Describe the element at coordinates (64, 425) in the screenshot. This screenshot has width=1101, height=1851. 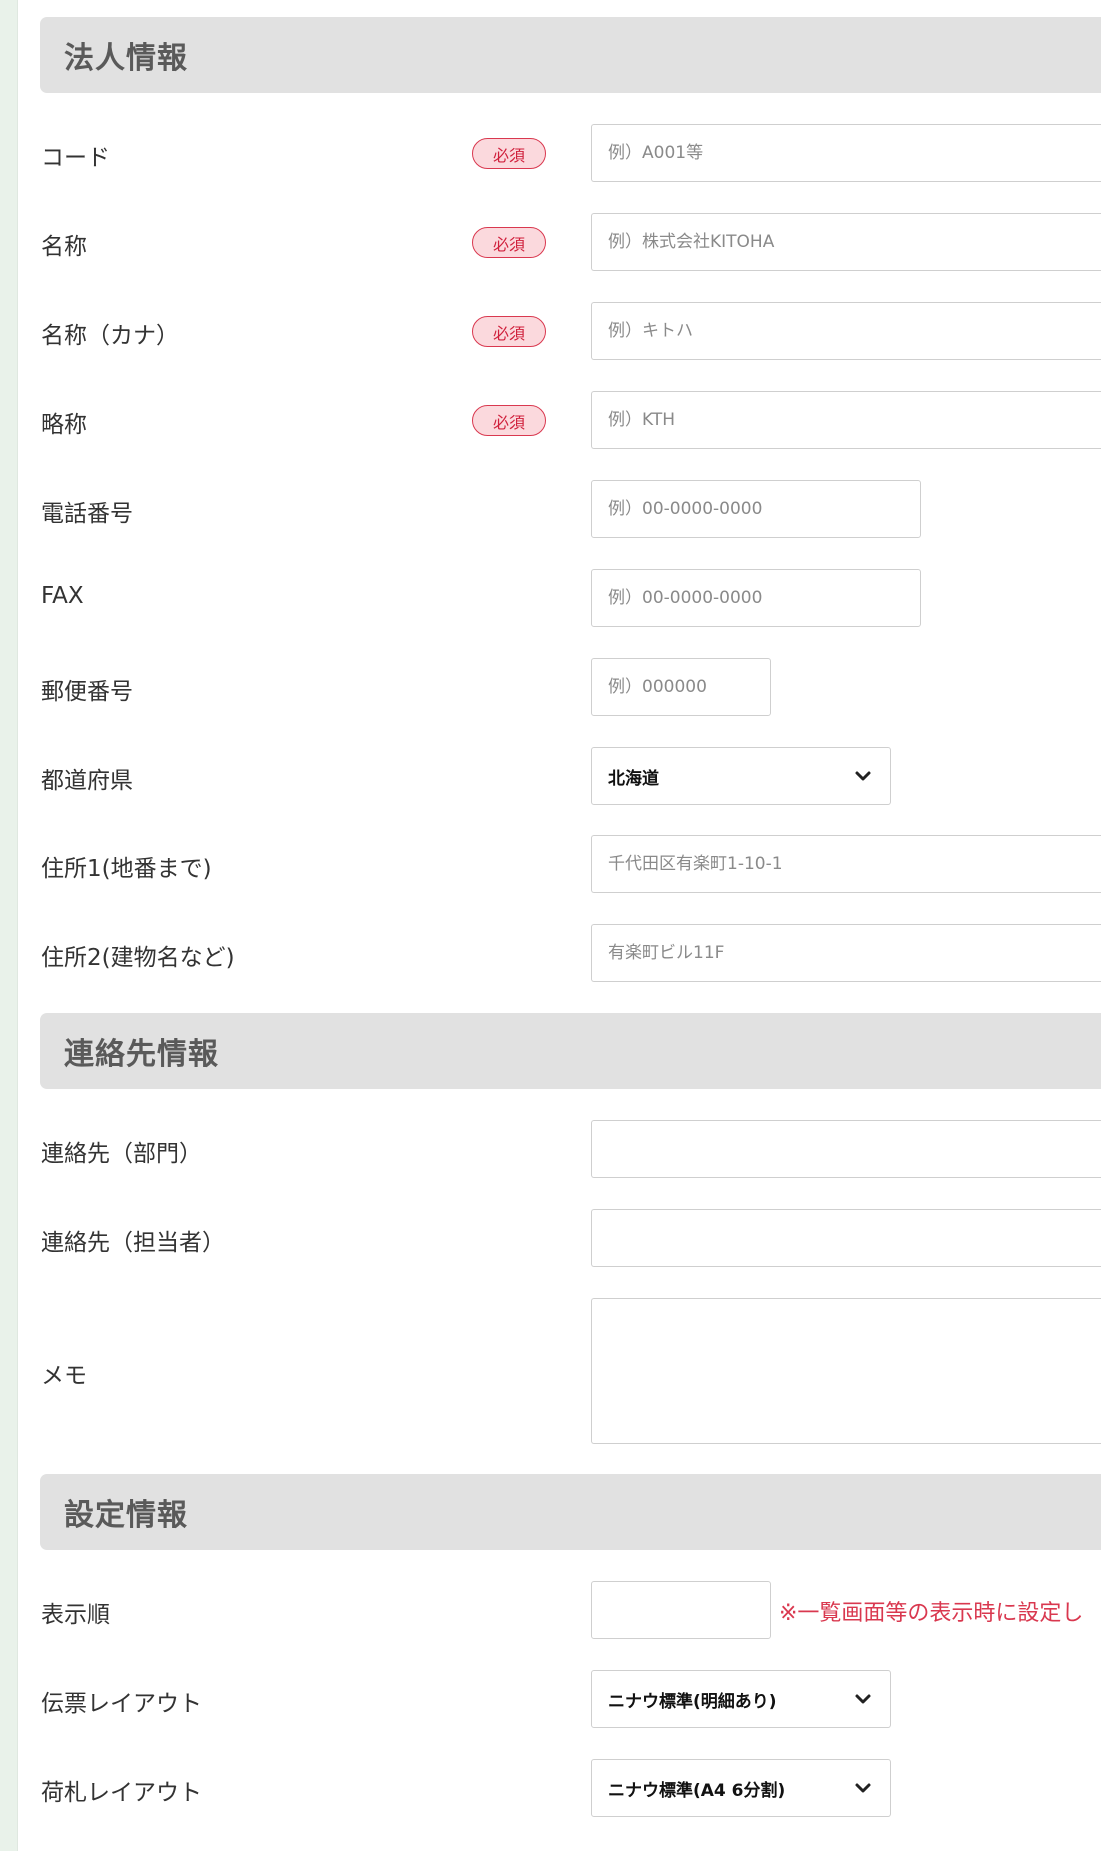
I see `field-label: 略称` at that location.